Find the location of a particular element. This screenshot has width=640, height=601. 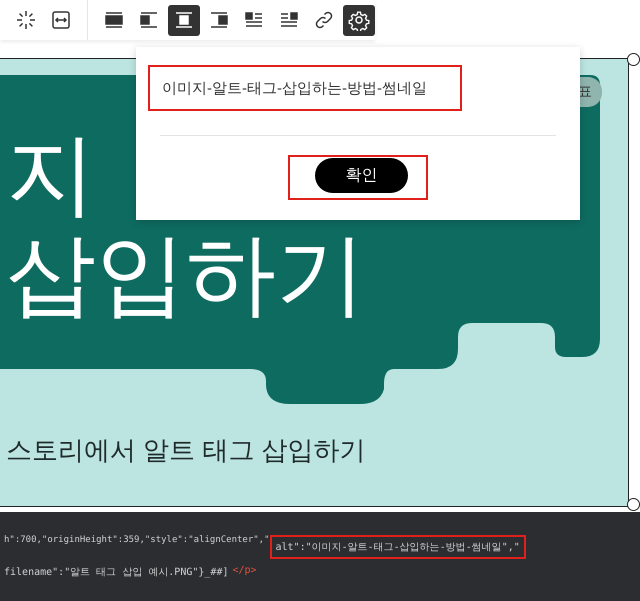

thumbnail-title: 삽입하기 is located at coordinates (186, 275).